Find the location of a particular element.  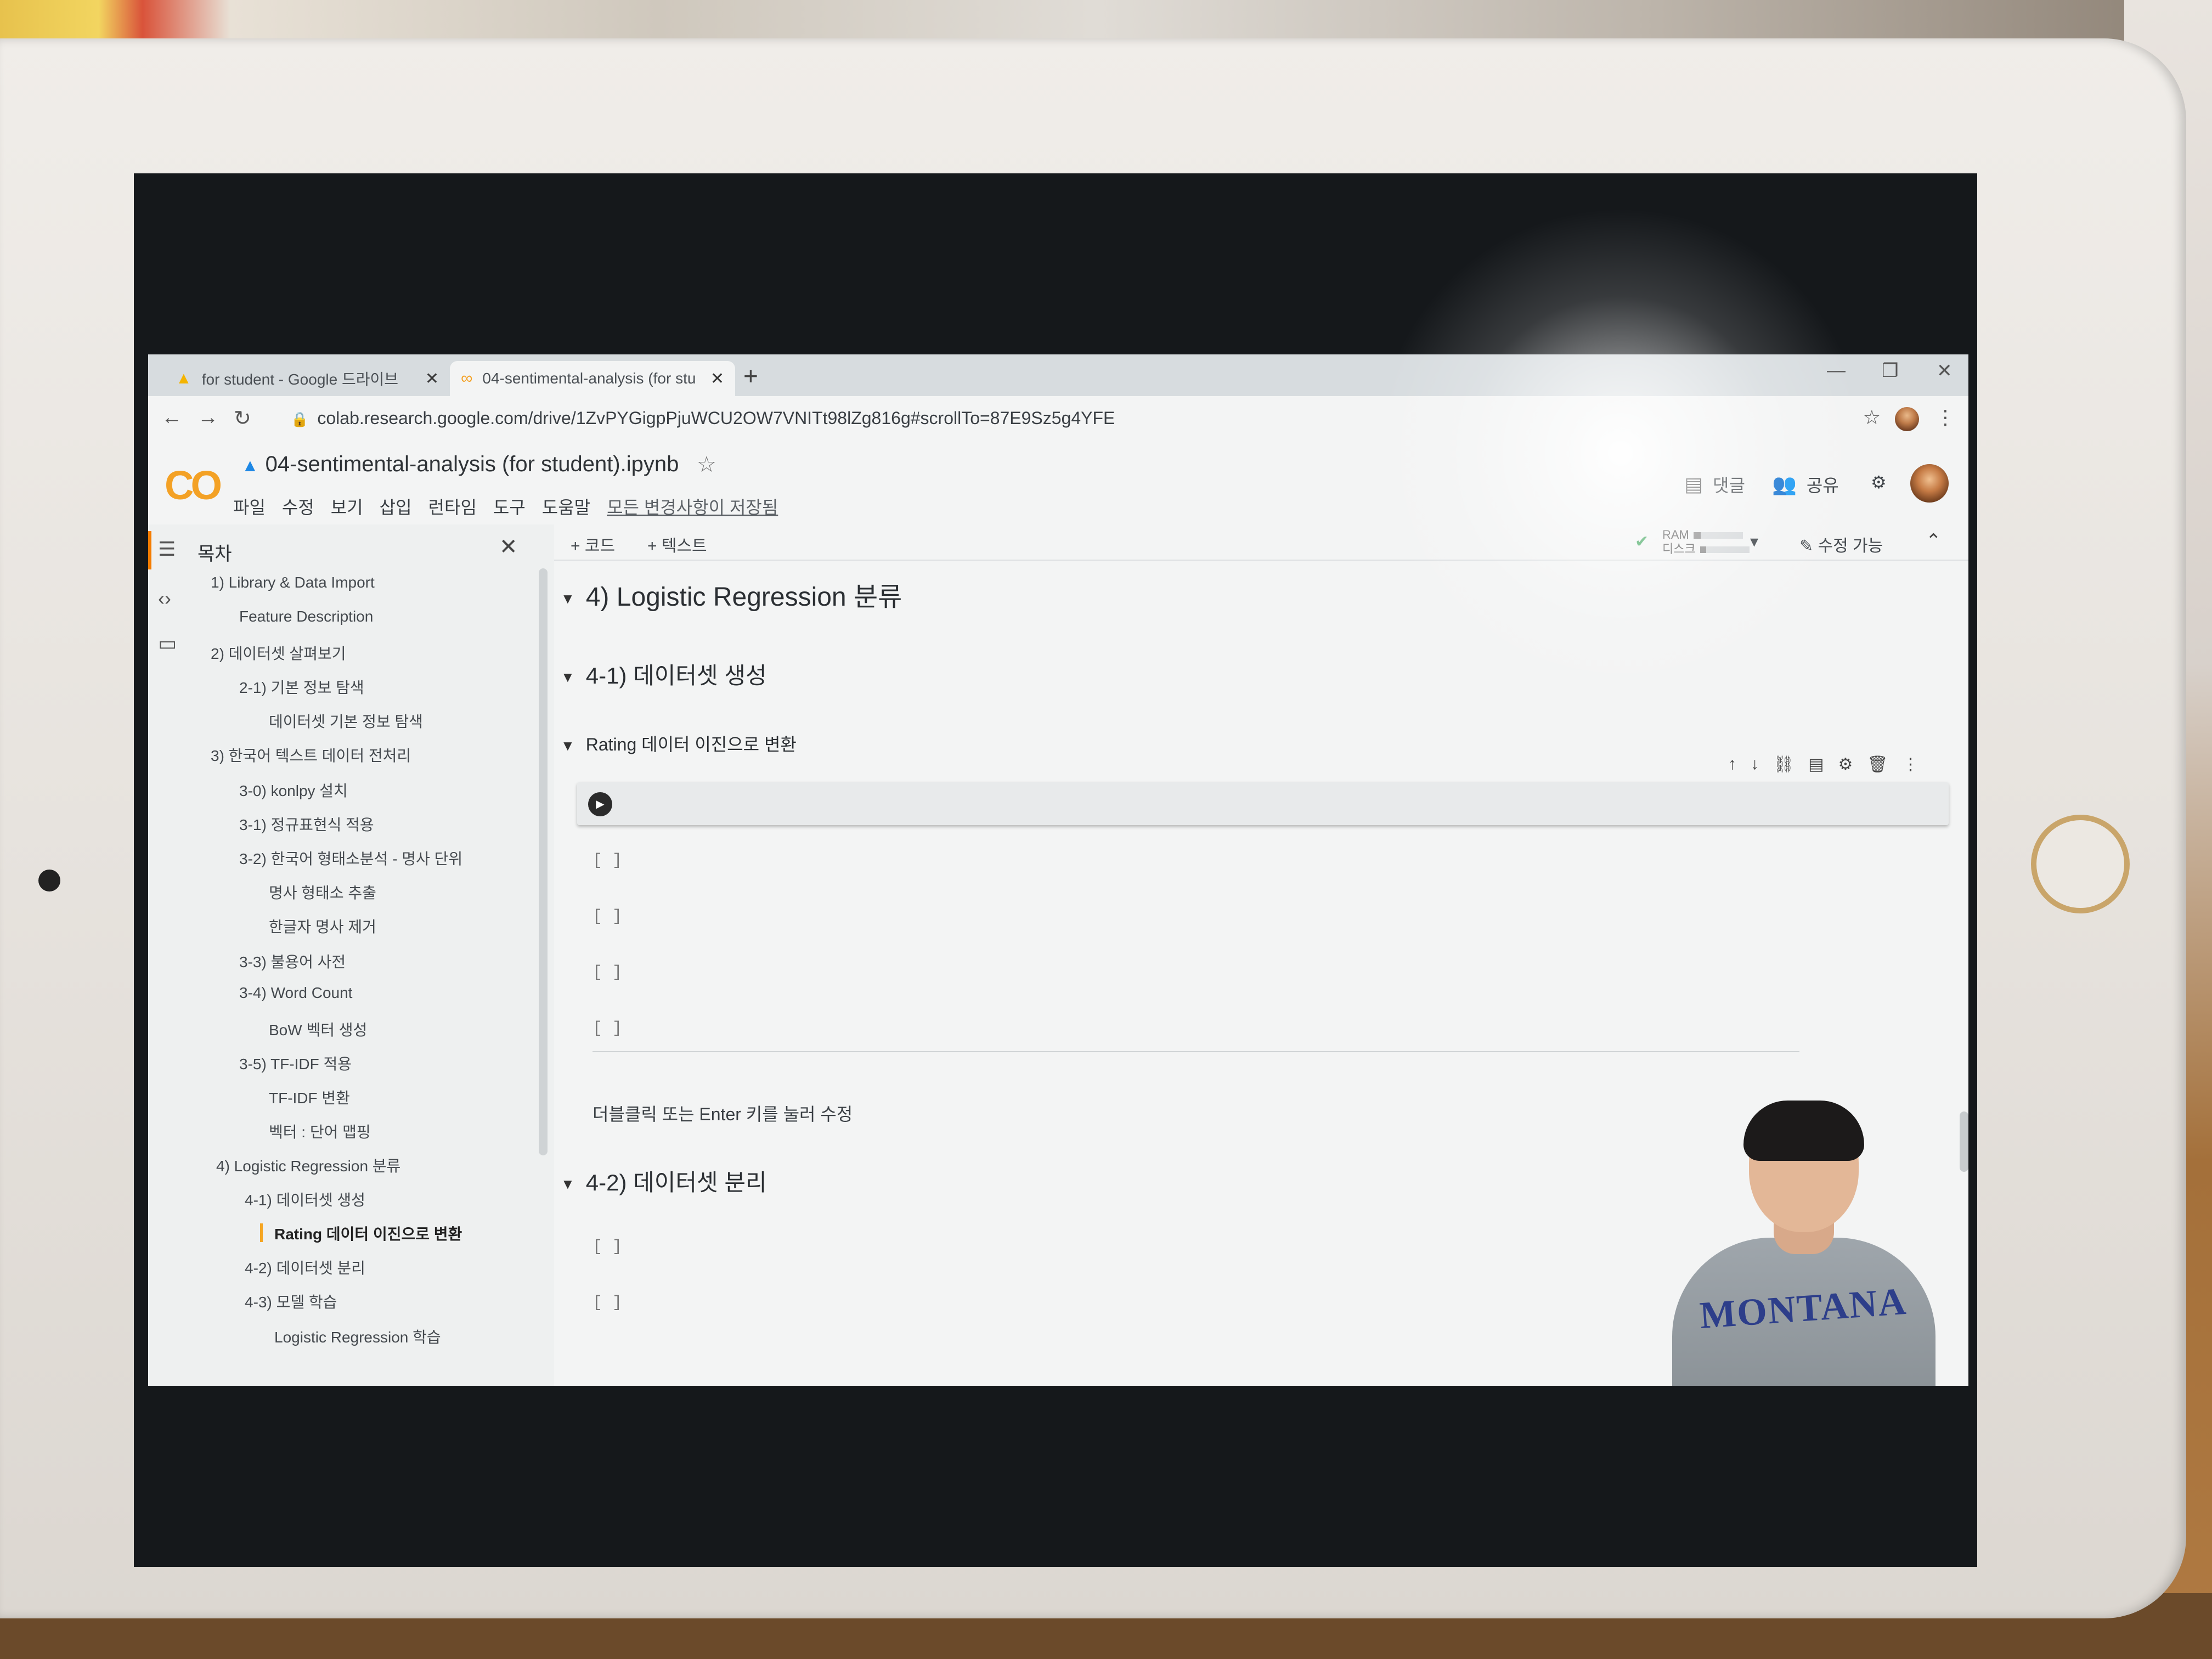

menu-help: 도움말 is located at coordinates (566, 507).